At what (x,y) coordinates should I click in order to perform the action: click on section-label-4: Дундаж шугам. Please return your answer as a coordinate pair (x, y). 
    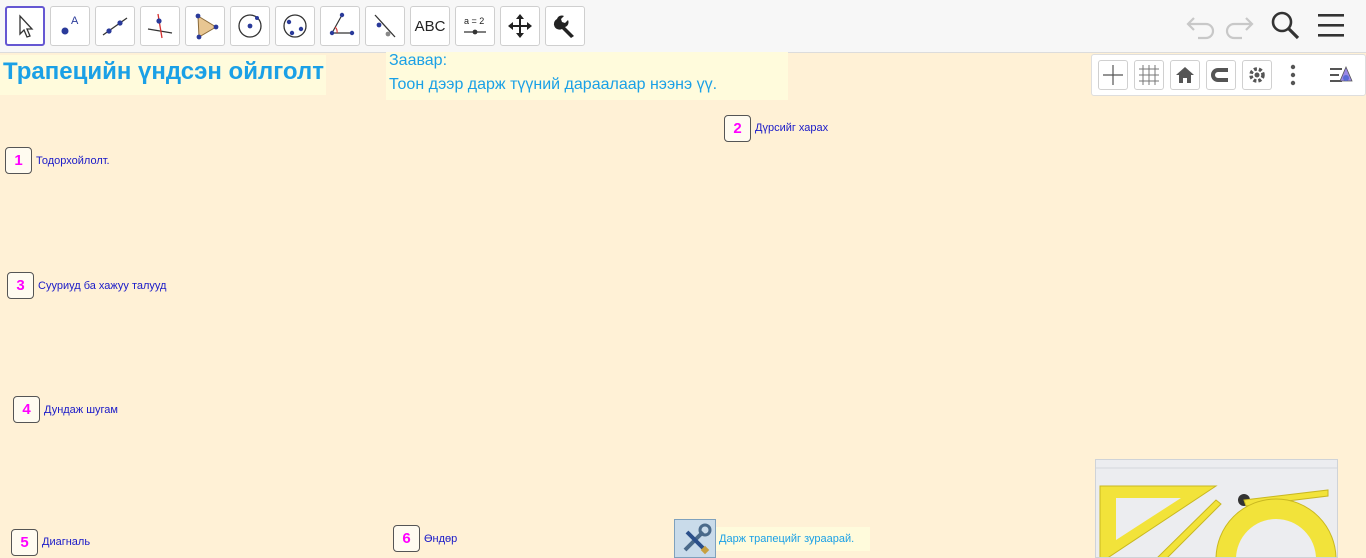
    Looking at the image, I should click on (81, 410).